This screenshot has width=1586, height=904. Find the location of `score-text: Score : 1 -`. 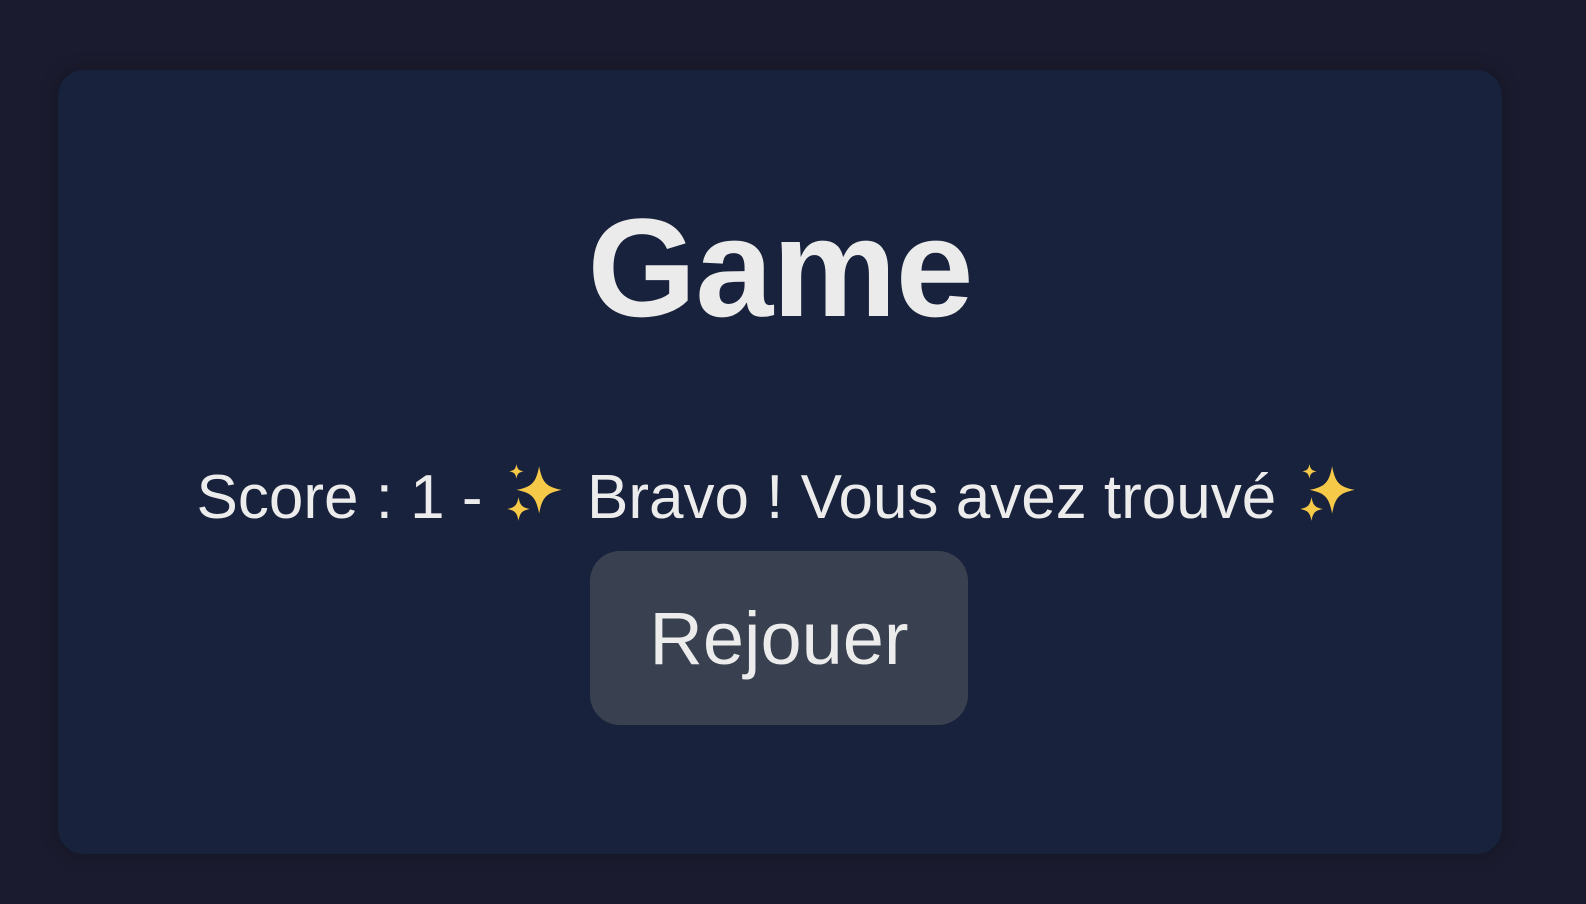

score-text: Score : 1 - is located at coordinates (348, 497).